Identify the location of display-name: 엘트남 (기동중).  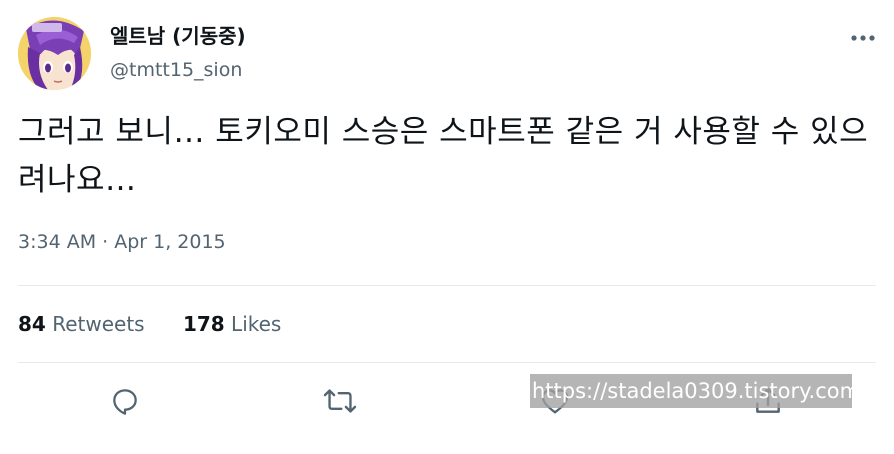
(178, 36).